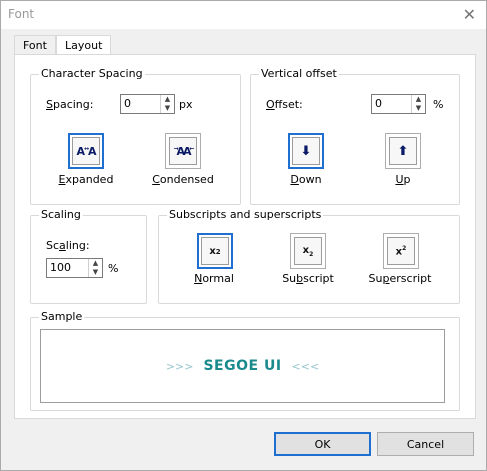  Describe the element at coordinates (186, 104) in the screenshot. I see `spacing-unit: px` at that location.